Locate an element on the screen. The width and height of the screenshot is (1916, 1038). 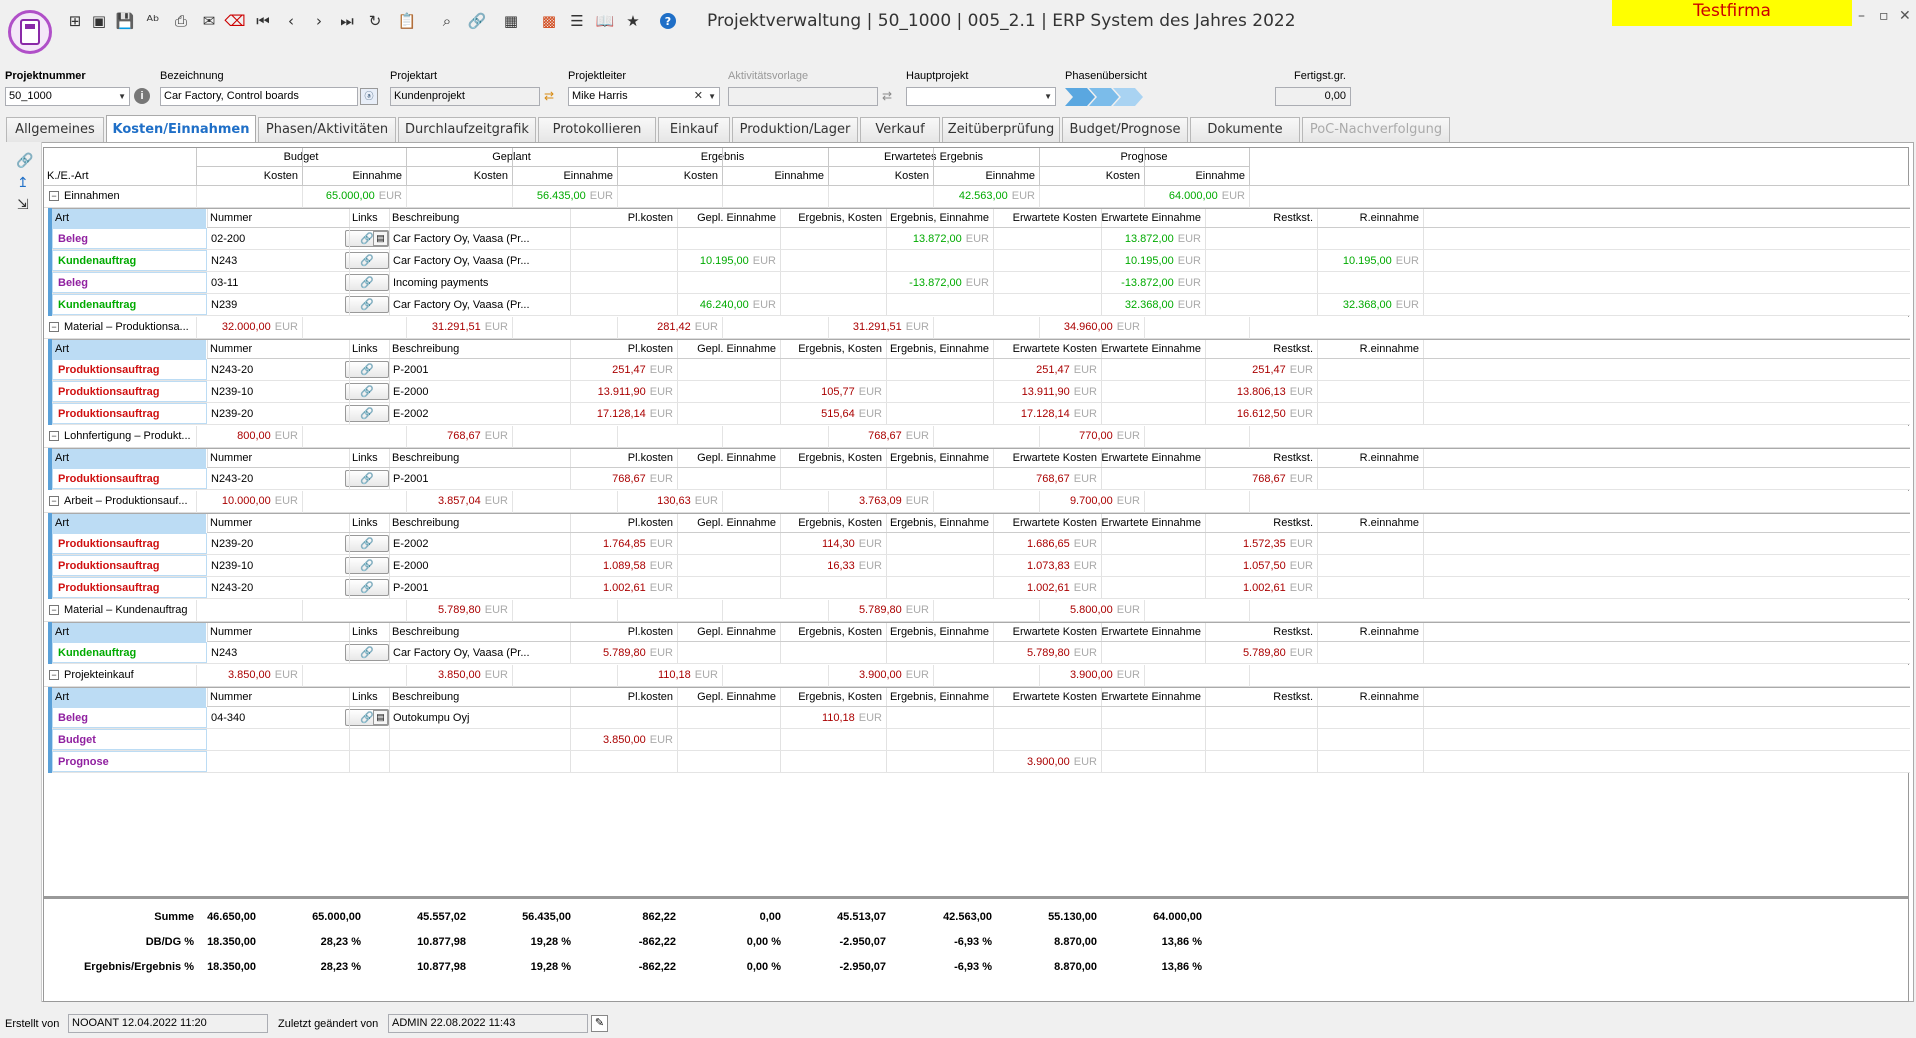
clipboard-icon: 📋 is located at coordinates (407, 21).